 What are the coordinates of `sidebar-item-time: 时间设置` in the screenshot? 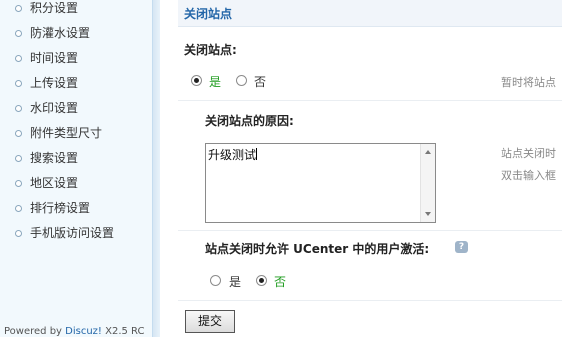 It's located at (76, 58).